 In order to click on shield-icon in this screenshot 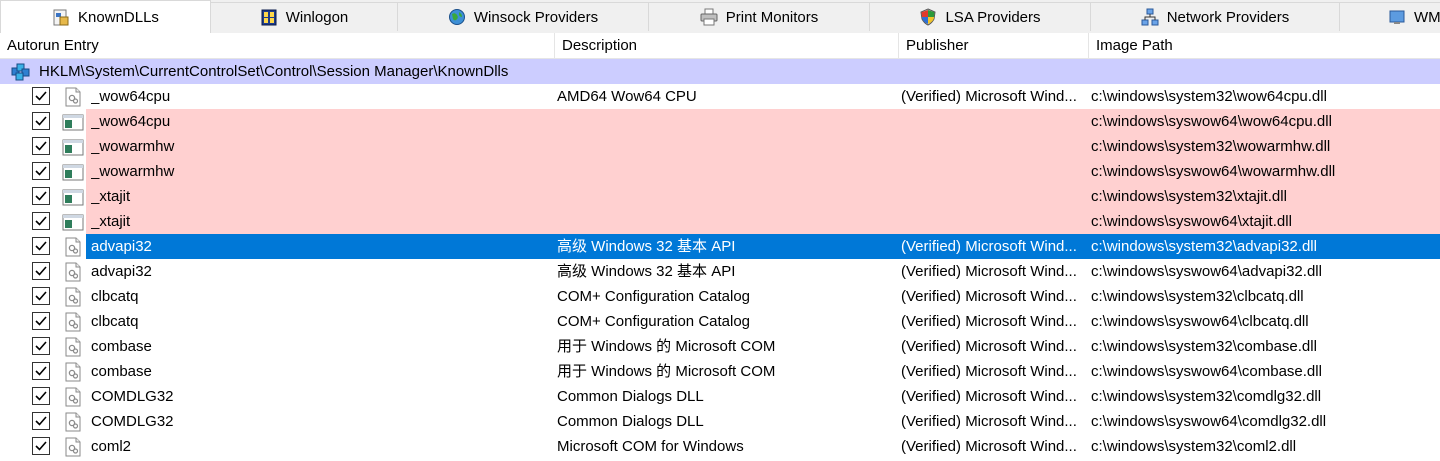, I will do `click(928, 17)`.